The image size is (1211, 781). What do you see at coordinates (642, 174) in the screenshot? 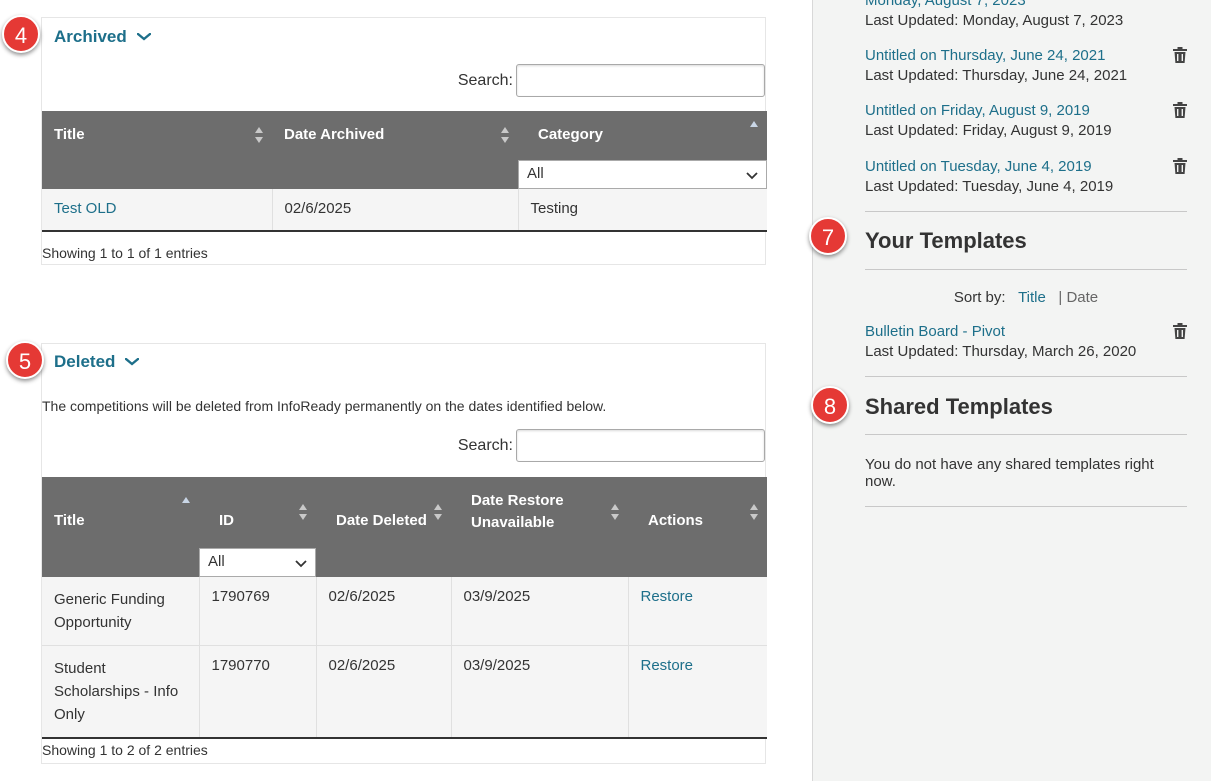
I see `category-filter-select: All` at bounding box center [642, 174].